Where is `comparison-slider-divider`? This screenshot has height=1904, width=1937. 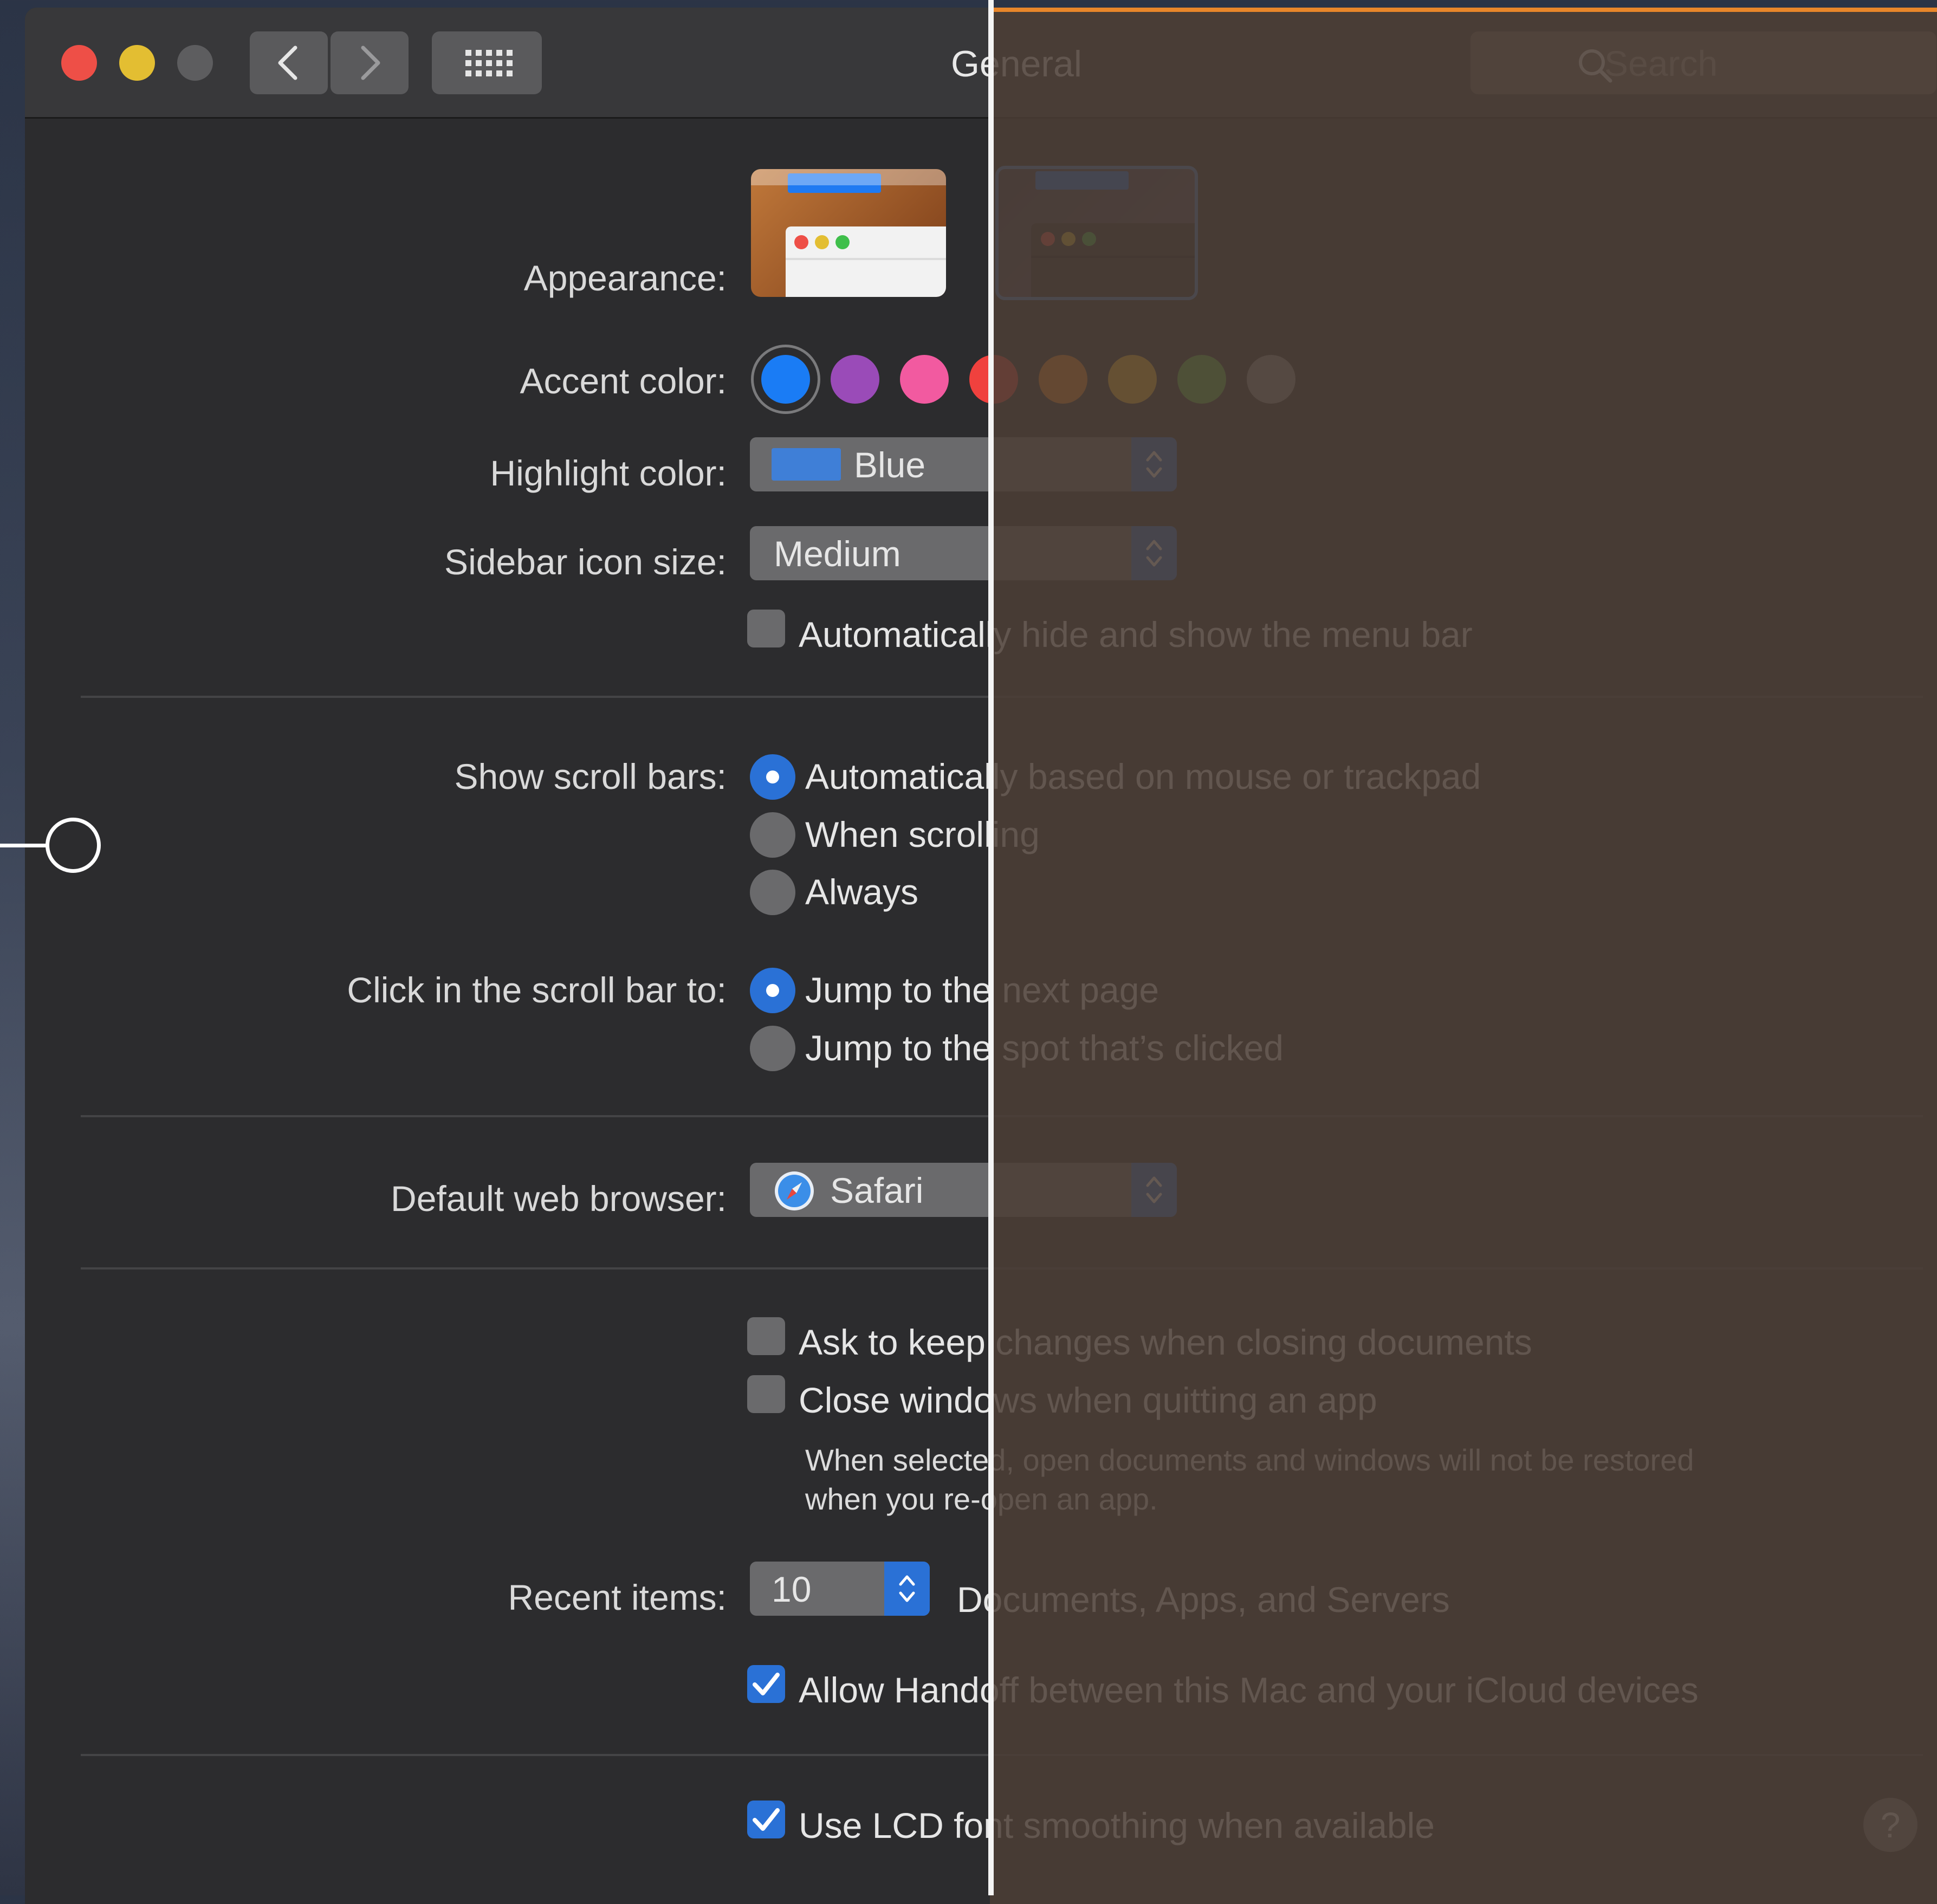
comparison-slider-divider is located at coordinates (991, 947).